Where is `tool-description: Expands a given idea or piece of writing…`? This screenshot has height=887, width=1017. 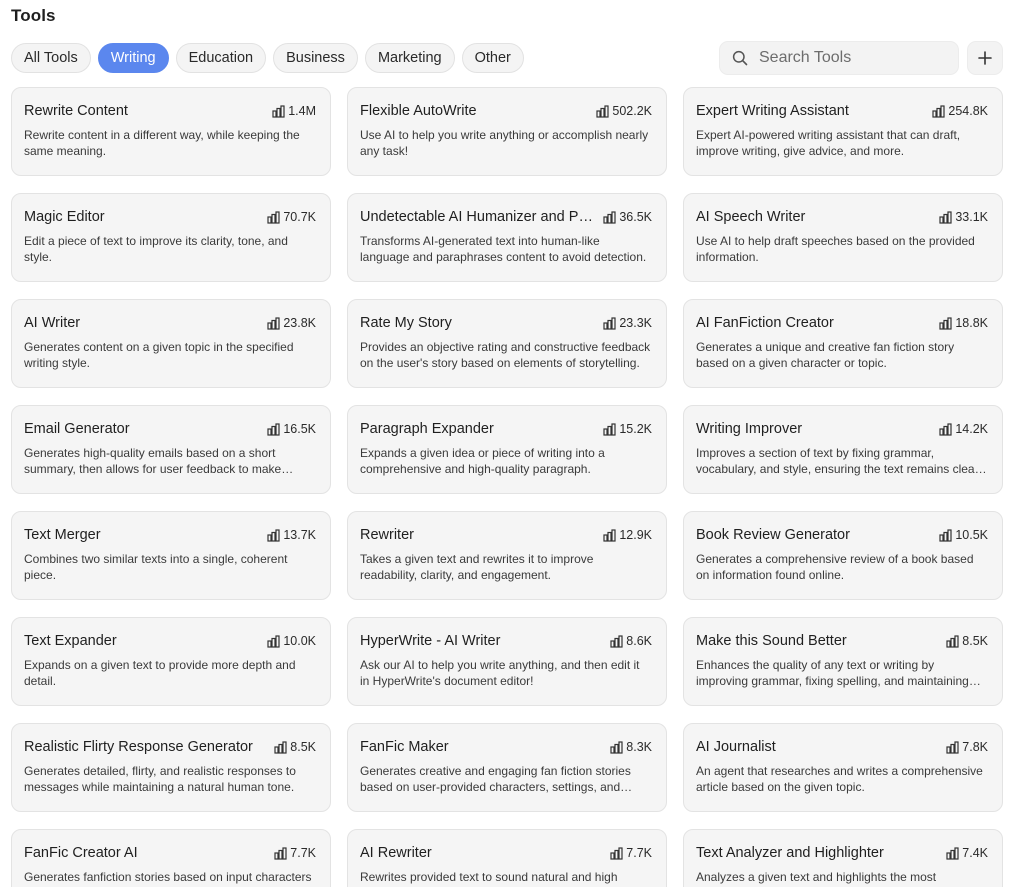 tool-description: Expands a given idea or piece of writing… is located at coordinates (482, 461).